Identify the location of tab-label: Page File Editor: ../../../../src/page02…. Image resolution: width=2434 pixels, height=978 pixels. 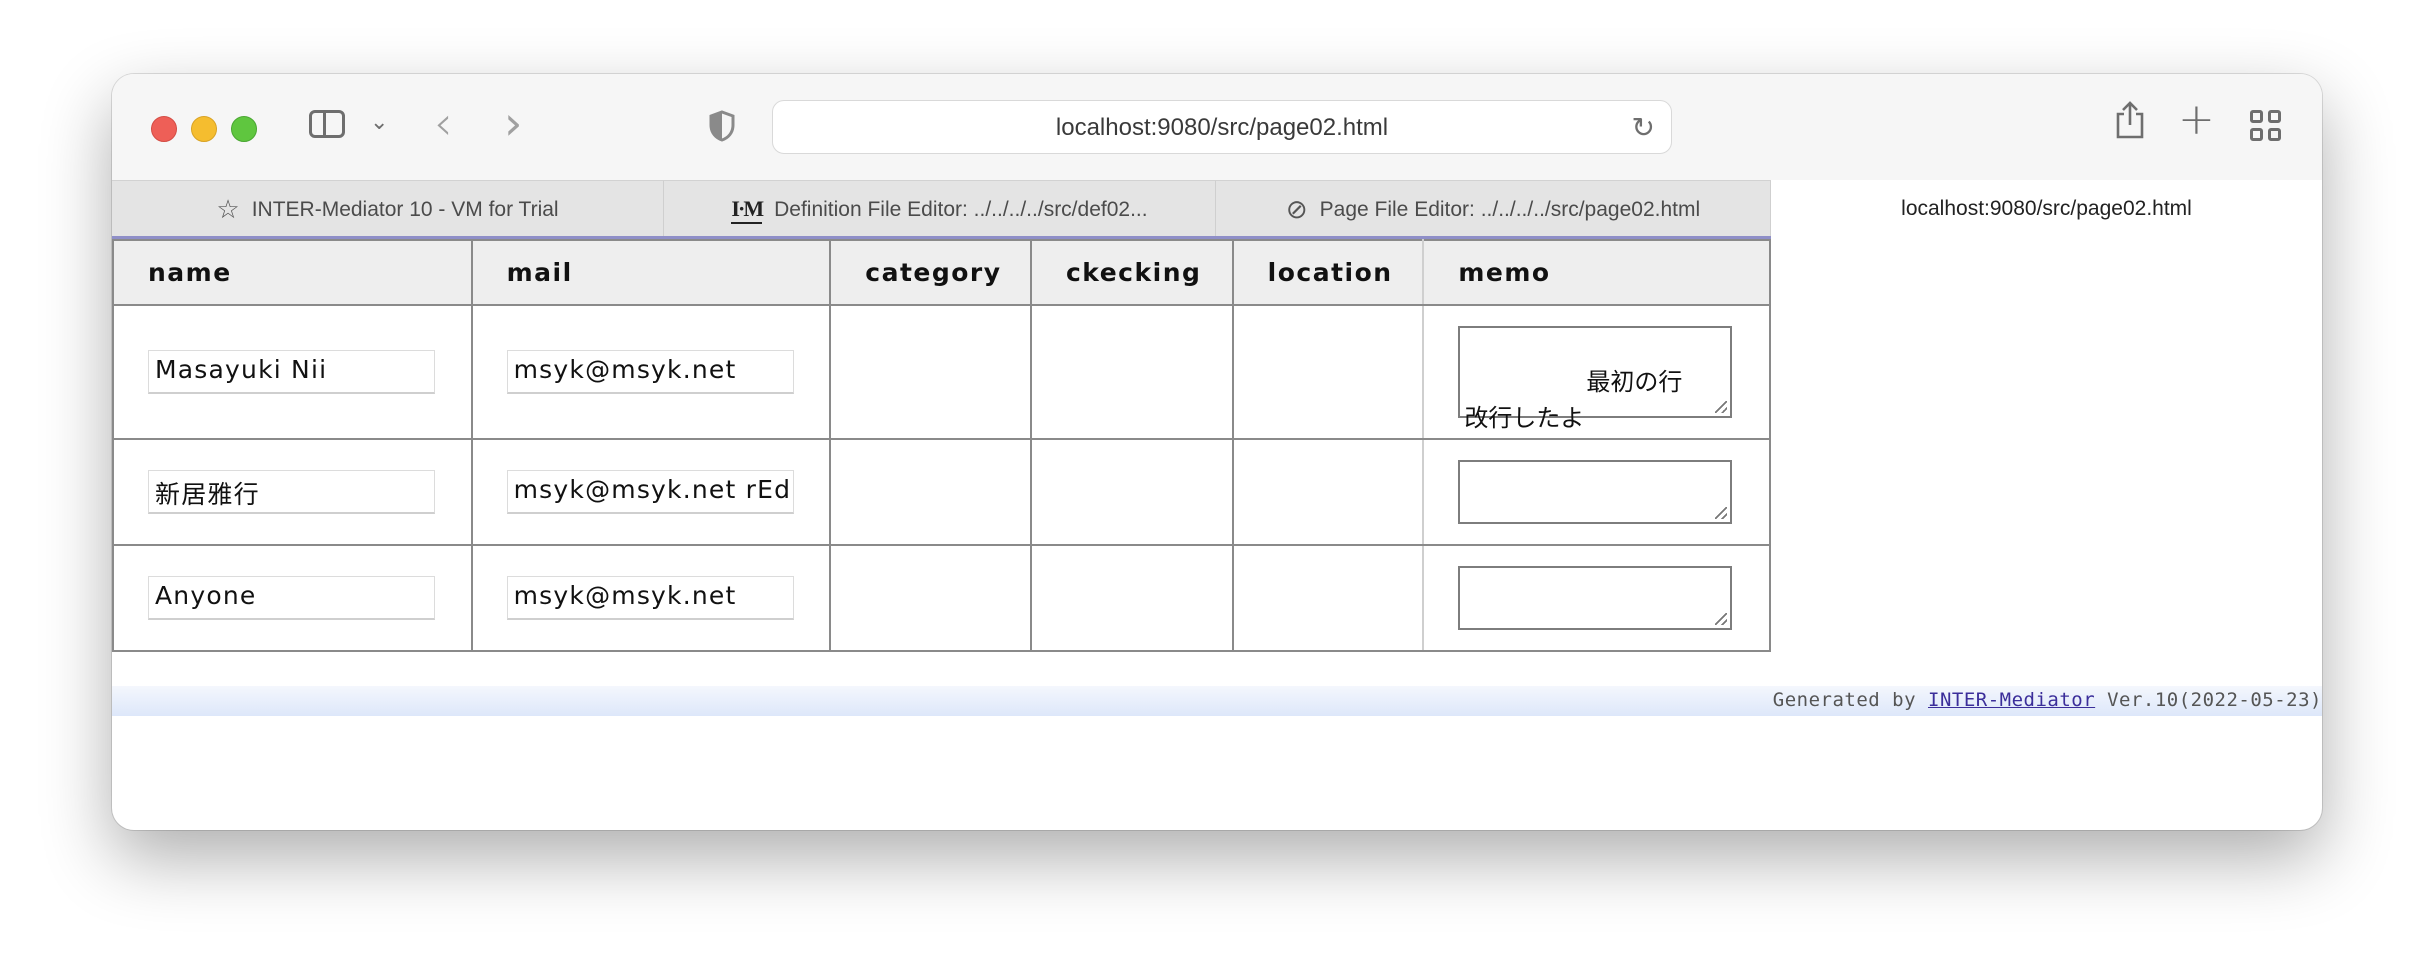
(1510, 209).